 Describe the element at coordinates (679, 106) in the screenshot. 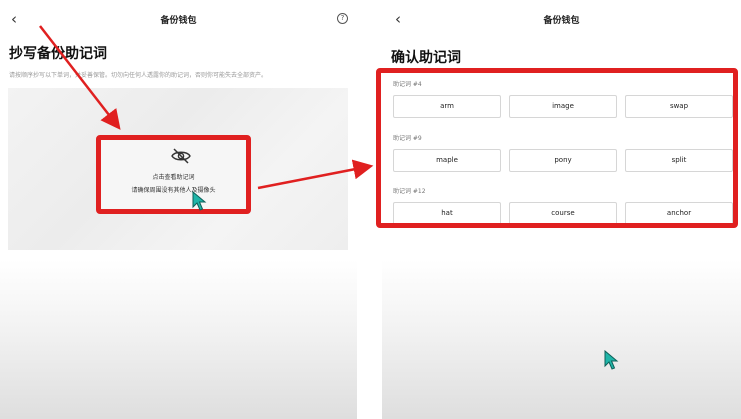

I see `word-option-button: swap` at that location.